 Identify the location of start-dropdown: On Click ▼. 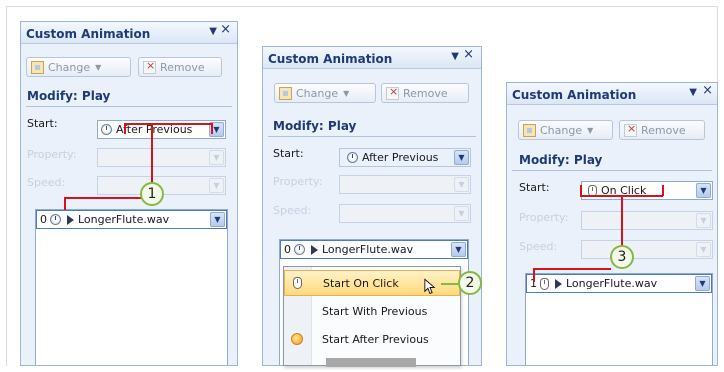
(647, 190).